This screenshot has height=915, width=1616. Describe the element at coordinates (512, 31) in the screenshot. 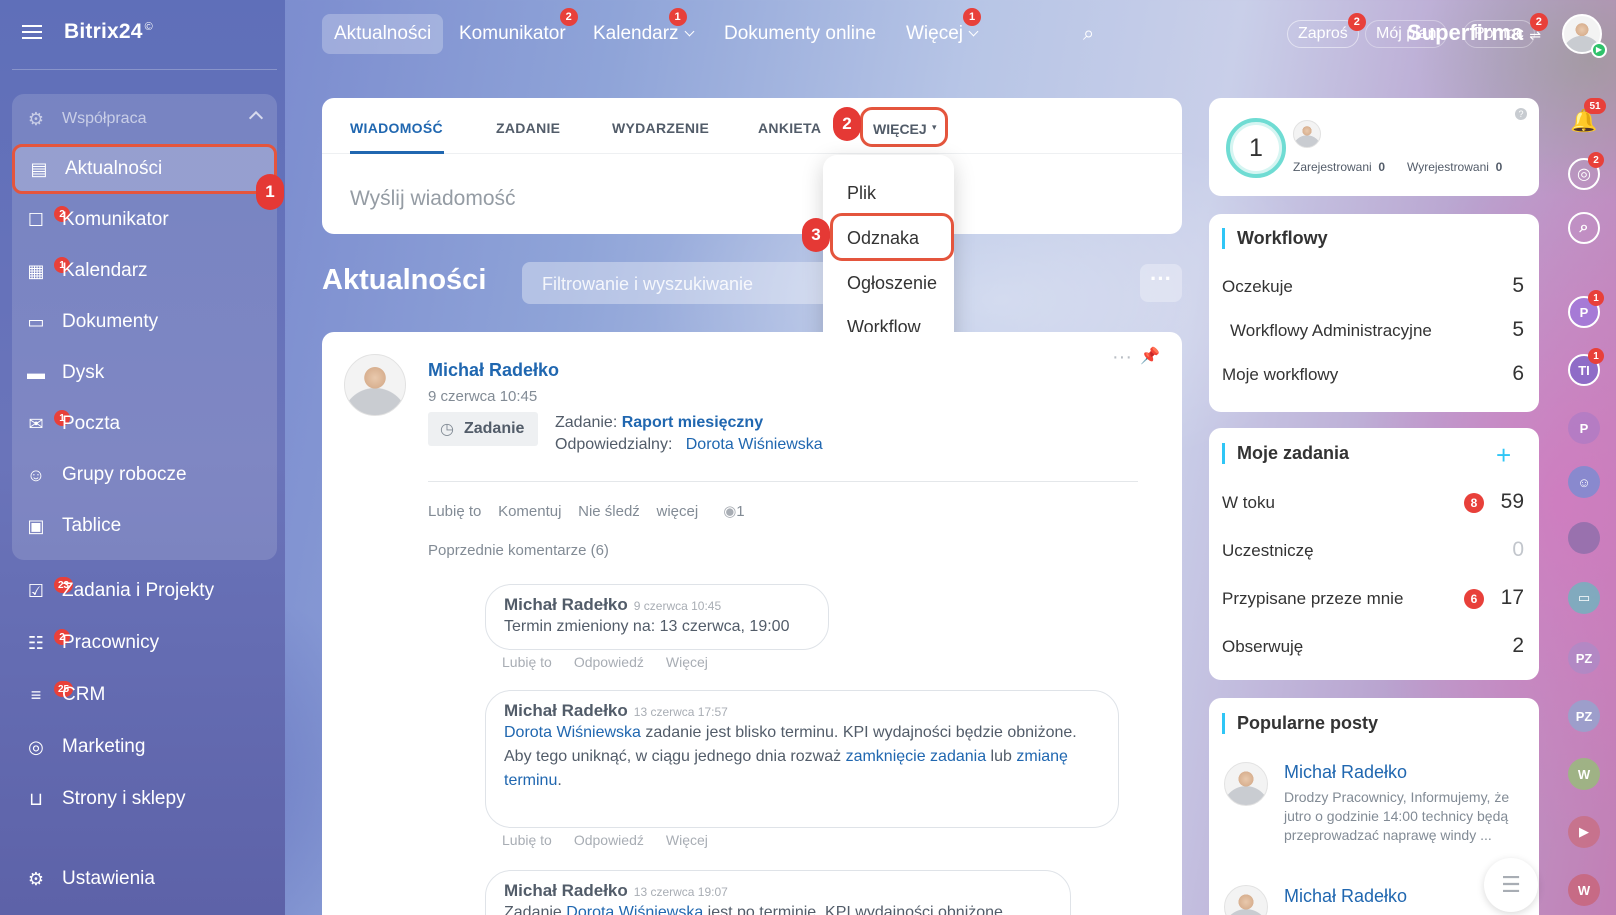

I see `top-nav-messenger: Komunikator 2` at that location.